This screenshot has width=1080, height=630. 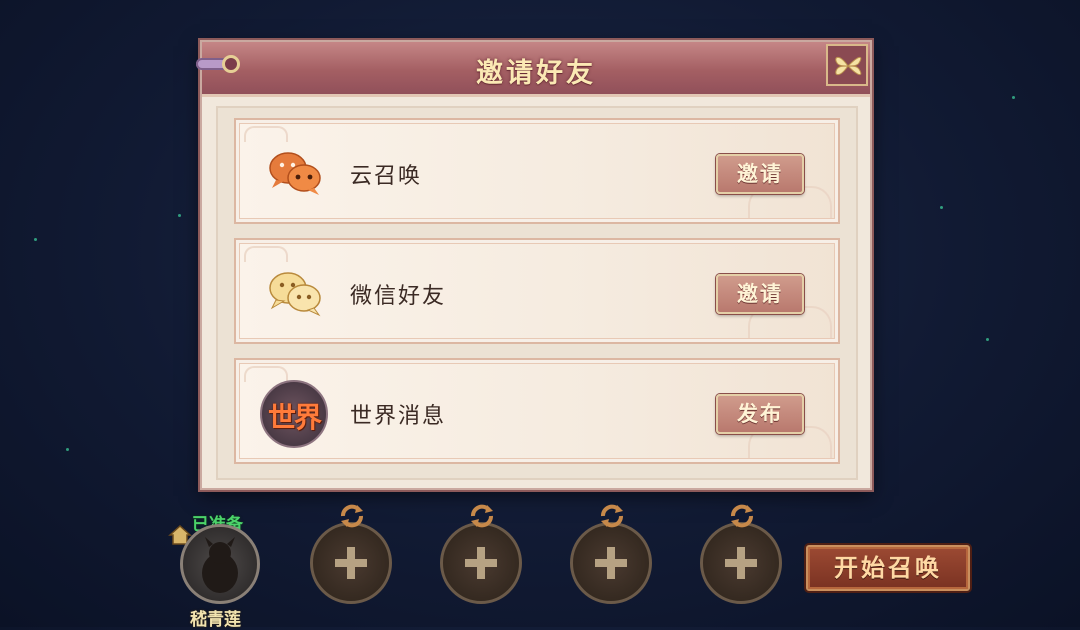 I want to click on close-button, so click(x=847, y=65).